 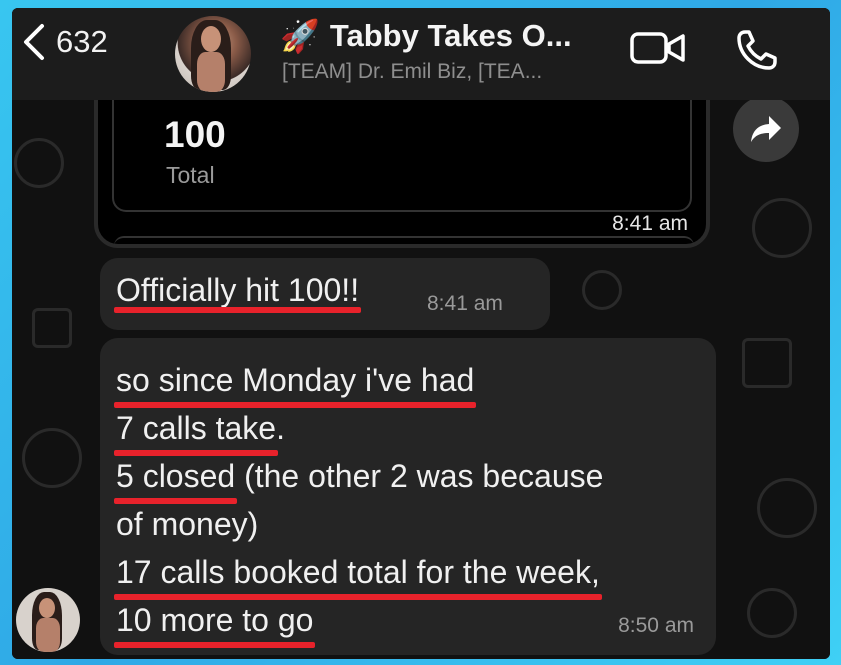 I want to click on message-line: so since Monday i've had, so click(x=295, y=382).